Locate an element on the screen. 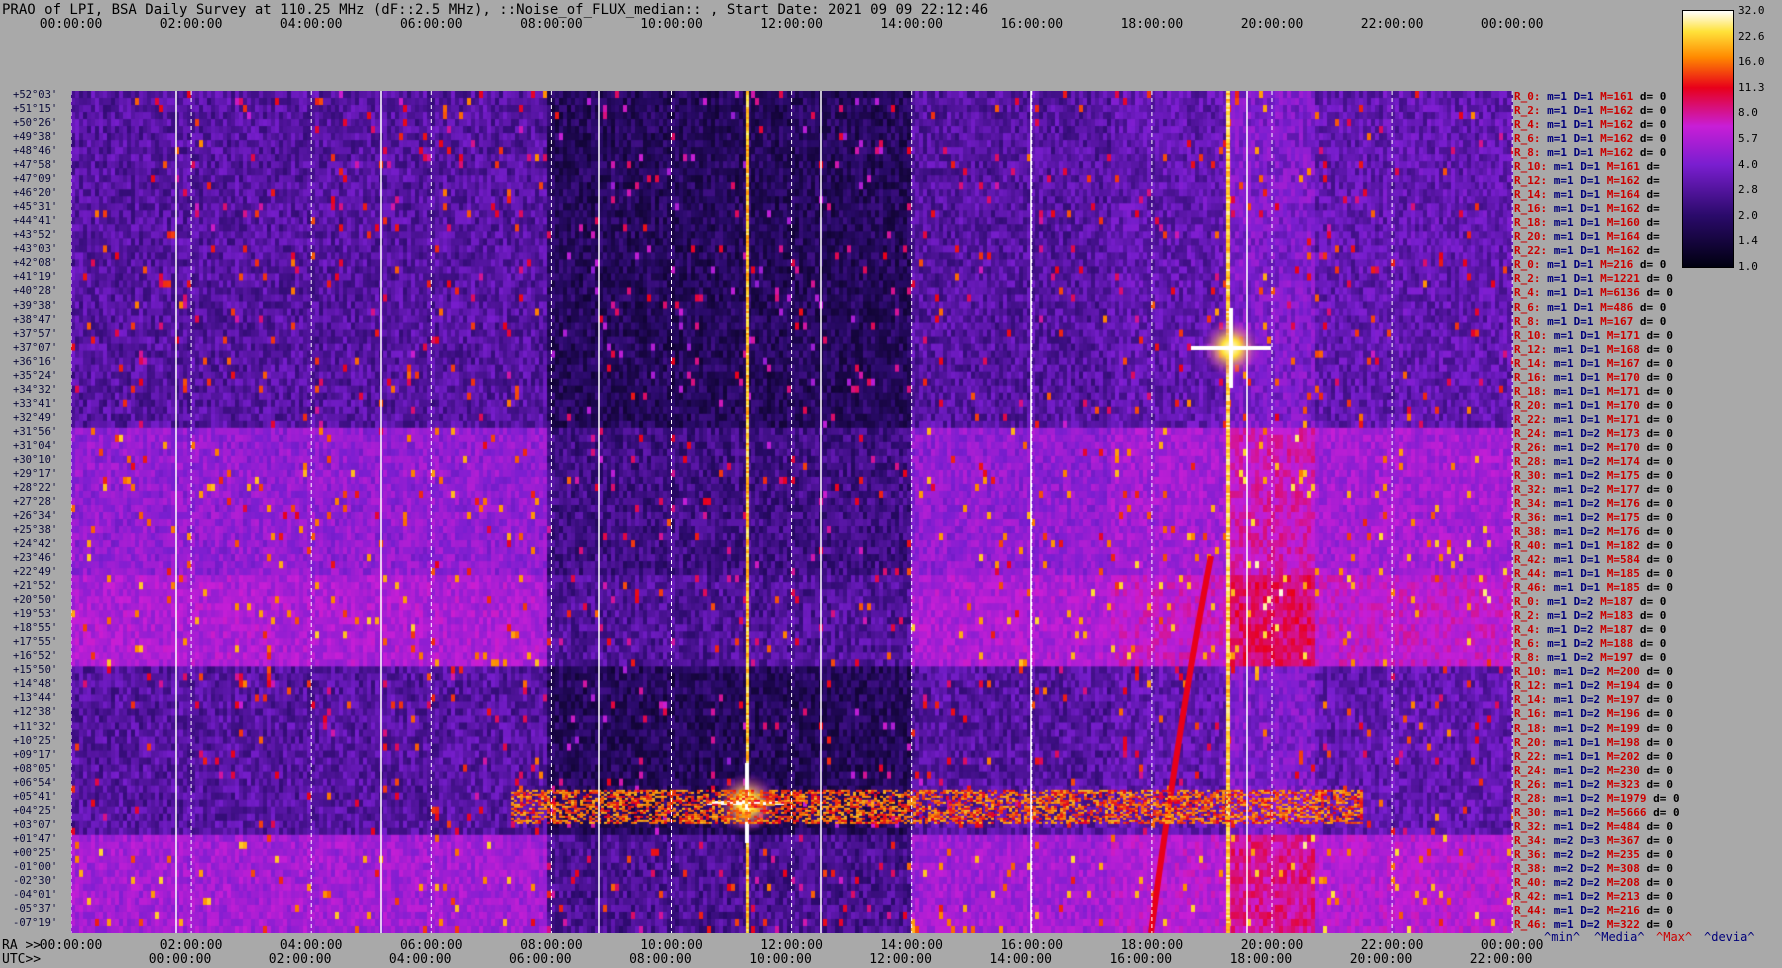 The width and height of the screenshot is (1782, 968). declination-label: +27°28' is located at coordinates (35, 501).